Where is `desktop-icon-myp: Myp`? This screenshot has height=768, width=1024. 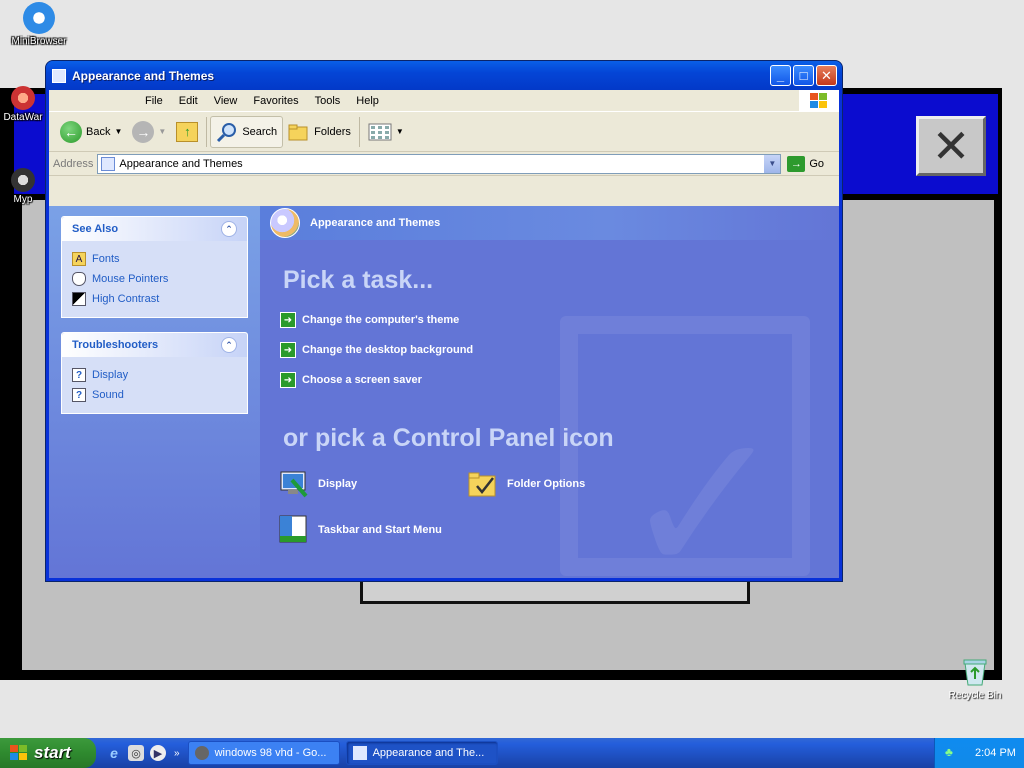 desktop-icon-myp: Myp is located at coordinates (24, 186).